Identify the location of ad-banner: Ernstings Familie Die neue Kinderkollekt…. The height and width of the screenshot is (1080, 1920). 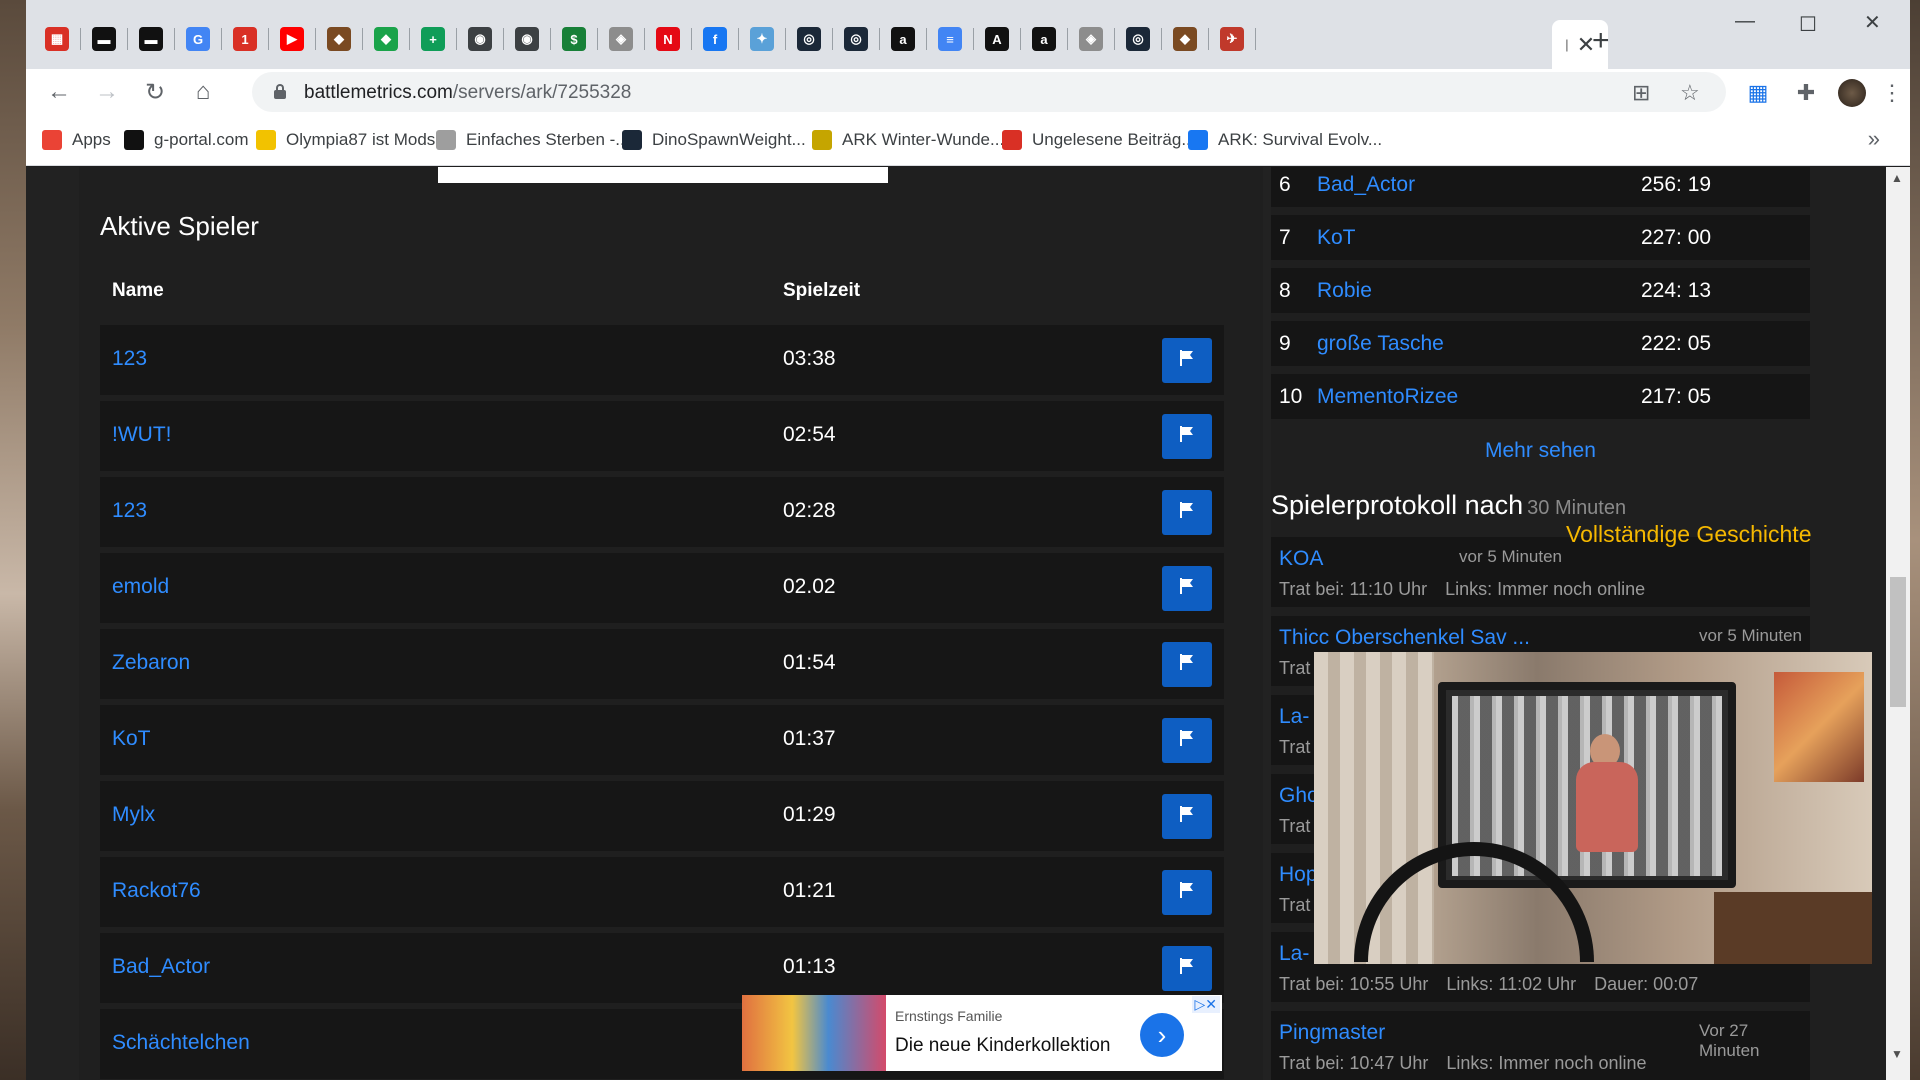
(982, 1033).